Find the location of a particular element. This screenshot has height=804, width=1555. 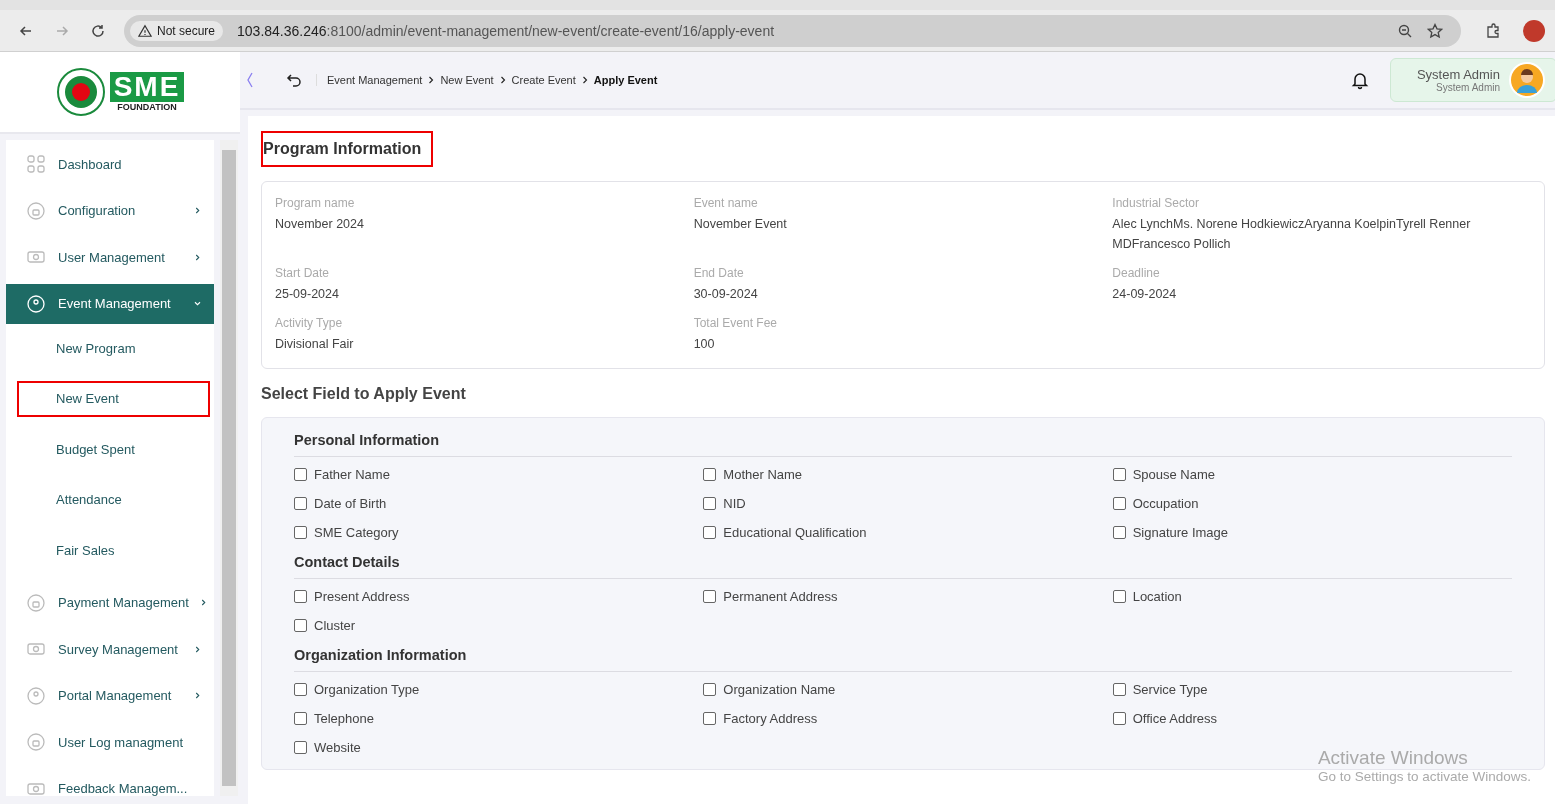

undo-icon is located at coordinates (294, 80).